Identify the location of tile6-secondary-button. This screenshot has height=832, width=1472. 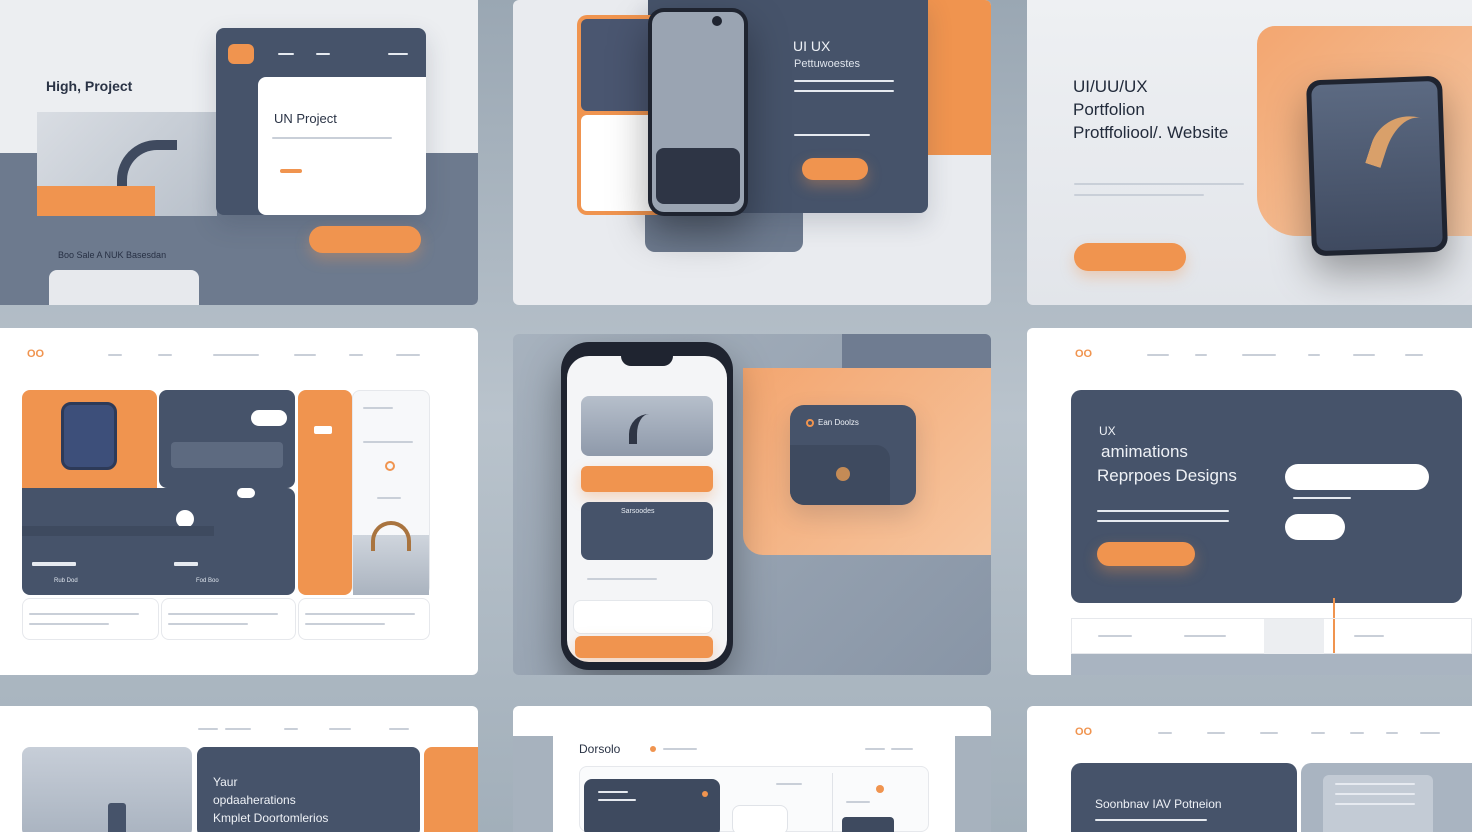
(1315, 527).